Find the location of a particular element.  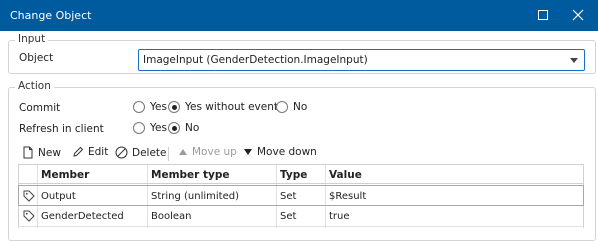

commit-radio-yes-without-events: Yes without events is located at coordinates (225, 107).